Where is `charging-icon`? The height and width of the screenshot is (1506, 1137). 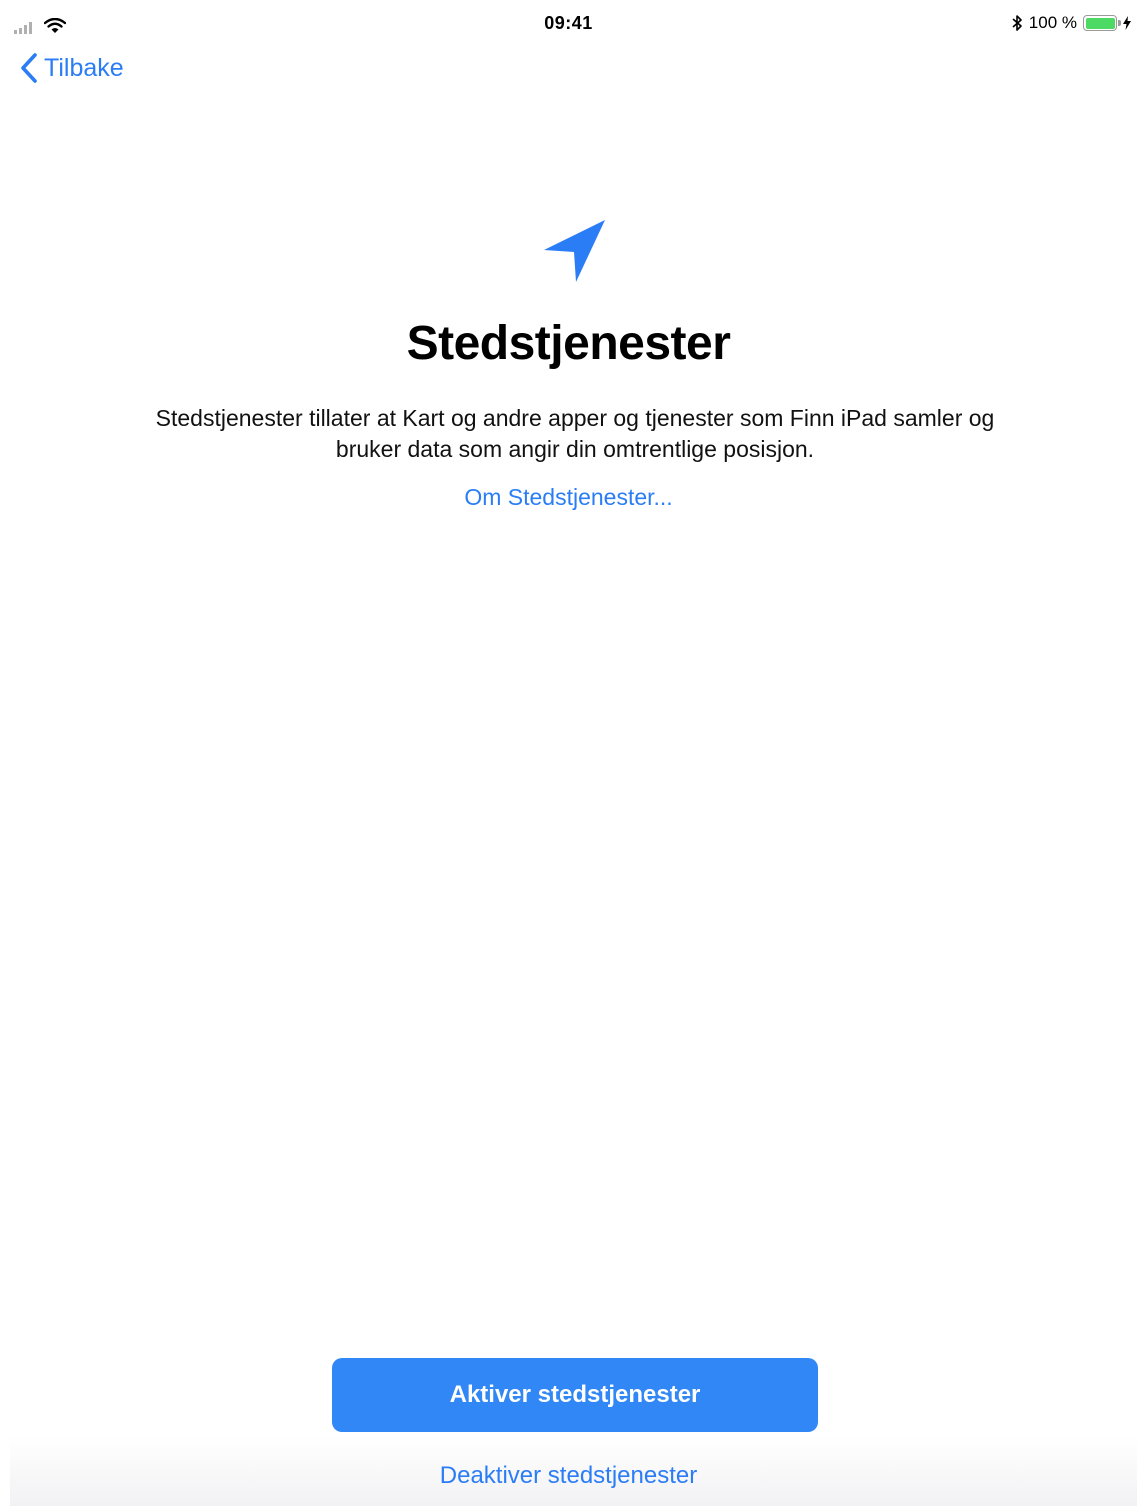 charging-icon is located at coordinates (1127, 23).